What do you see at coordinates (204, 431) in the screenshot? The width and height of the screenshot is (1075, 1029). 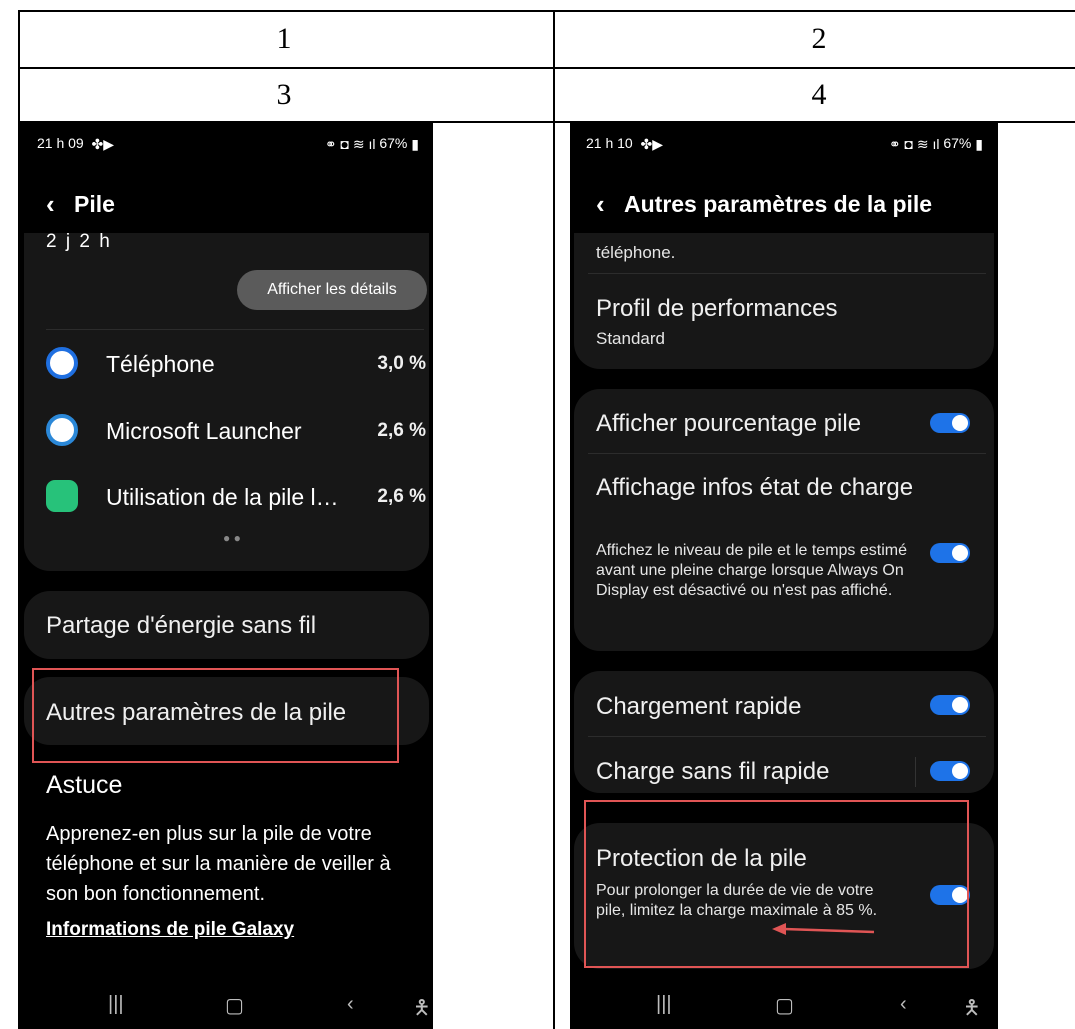 I see `app-name: Microsoft Launcher` at bounding box center [204, 431].